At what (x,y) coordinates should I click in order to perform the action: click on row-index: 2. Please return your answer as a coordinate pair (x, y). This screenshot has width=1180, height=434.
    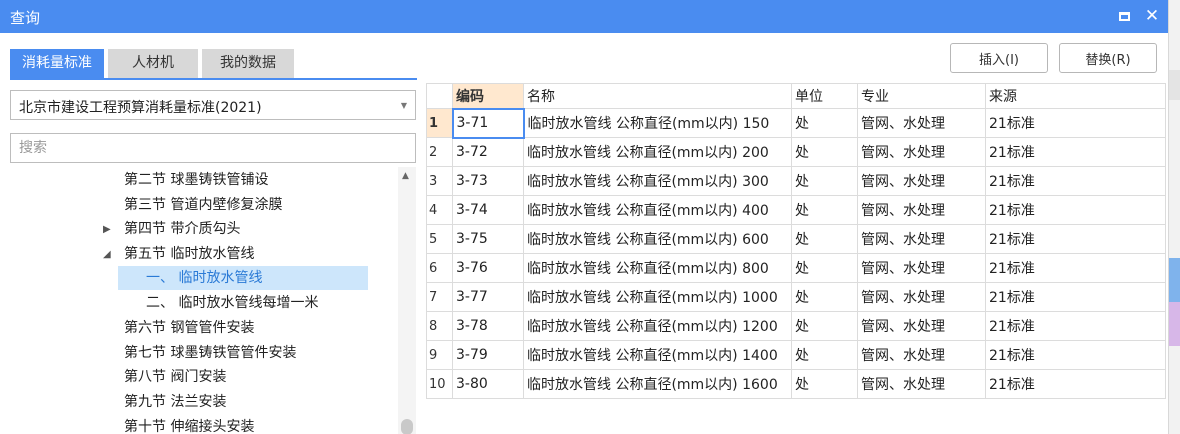
    Looking at the image, I should click on (439, 152).